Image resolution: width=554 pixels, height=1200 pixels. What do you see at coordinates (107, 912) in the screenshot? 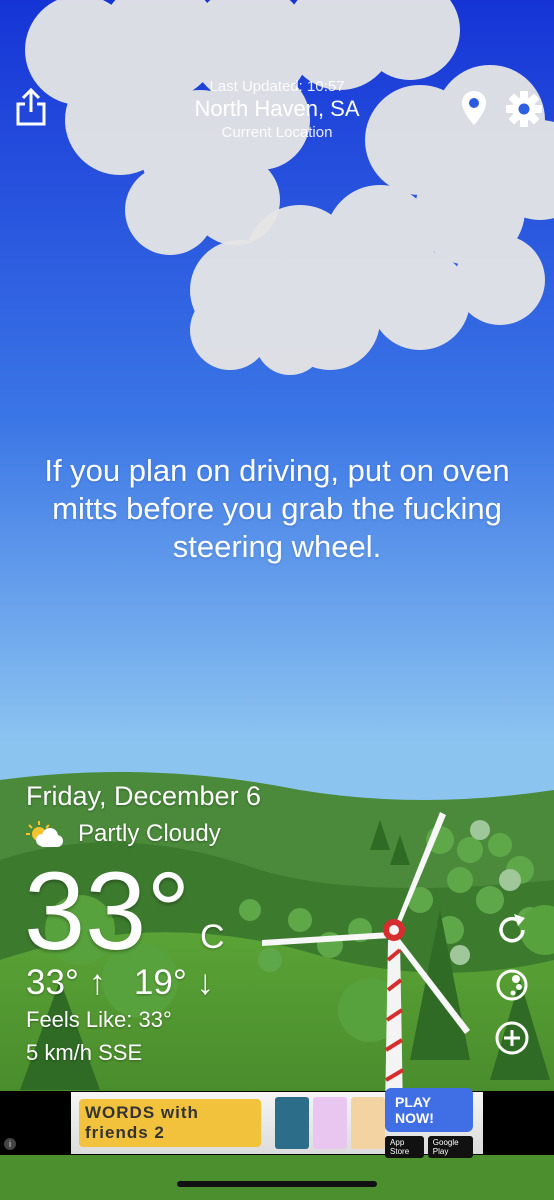
I see `temperature: 33°` at bounding box center [107, 912].